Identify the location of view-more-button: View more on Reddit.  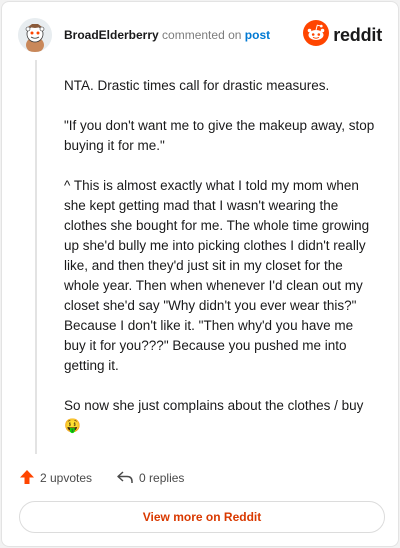
(202, 517).